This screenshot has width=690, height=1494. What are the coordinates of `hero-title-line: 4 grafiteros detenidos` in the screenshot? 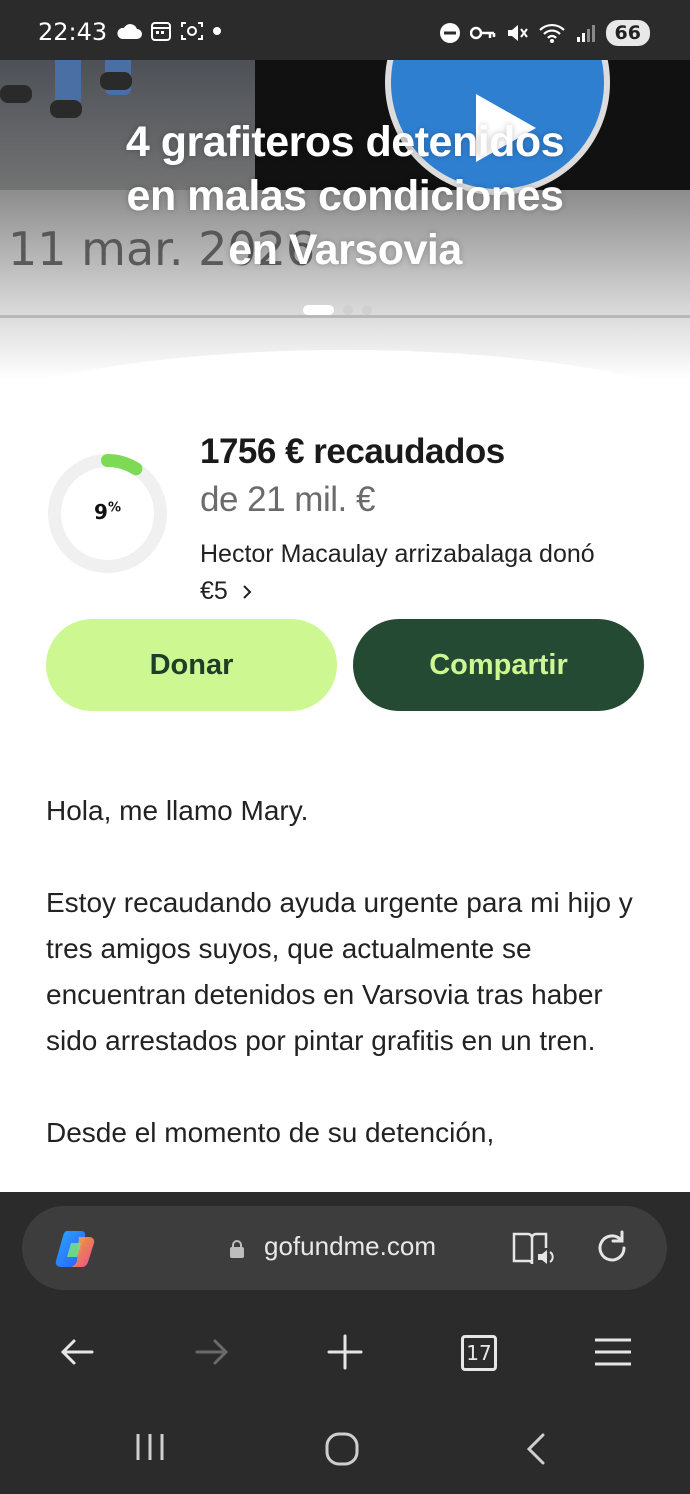 It's located at (345, 142).